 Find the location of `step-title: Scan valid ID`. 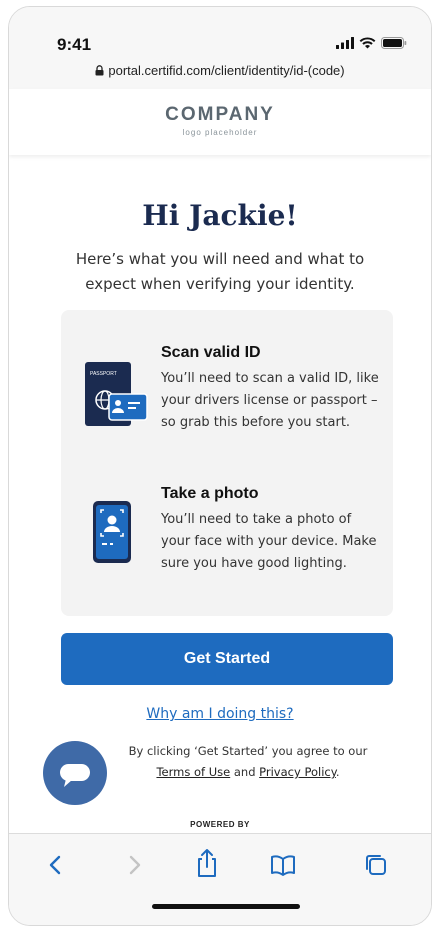

step-title: Scan valid ID is located at coordinates (211, 352).